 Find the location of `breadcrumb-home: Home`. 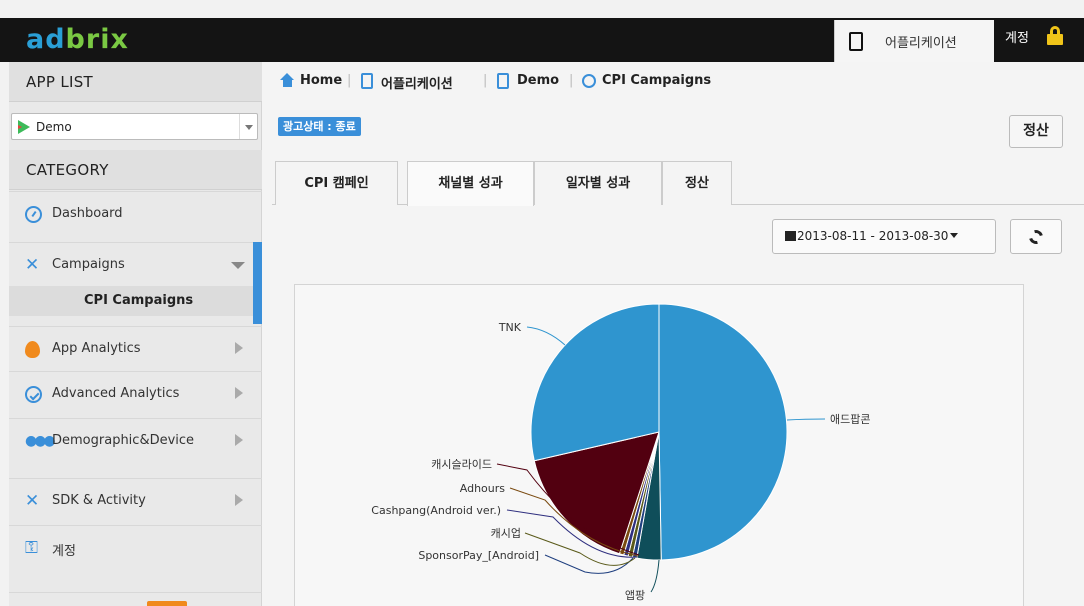

breadcrumb-home: Home is located at coordinates (321, 80).